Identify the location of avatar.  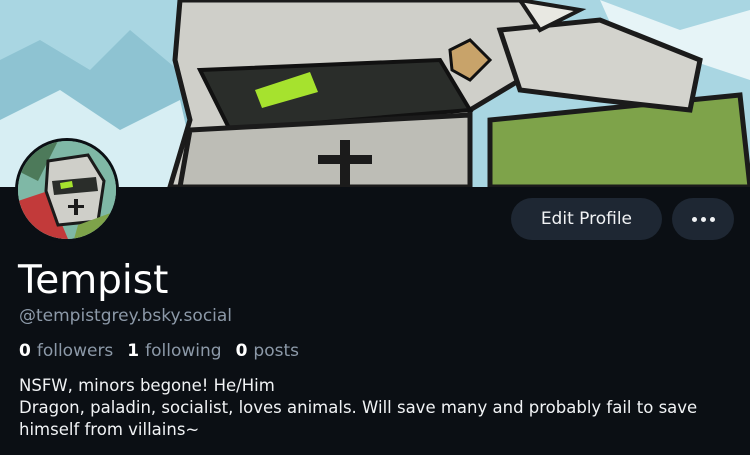
(67, 190).